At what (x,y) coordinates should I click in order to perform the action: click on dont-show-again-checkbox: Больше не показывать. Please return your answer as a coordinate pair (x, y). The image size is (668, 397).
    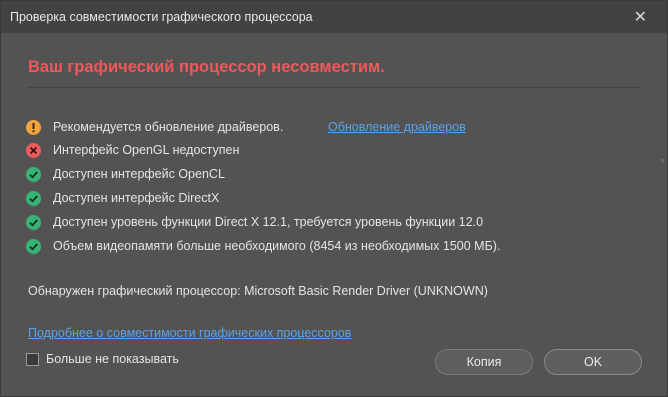
    Looking at the image, I should click on (102, 359).